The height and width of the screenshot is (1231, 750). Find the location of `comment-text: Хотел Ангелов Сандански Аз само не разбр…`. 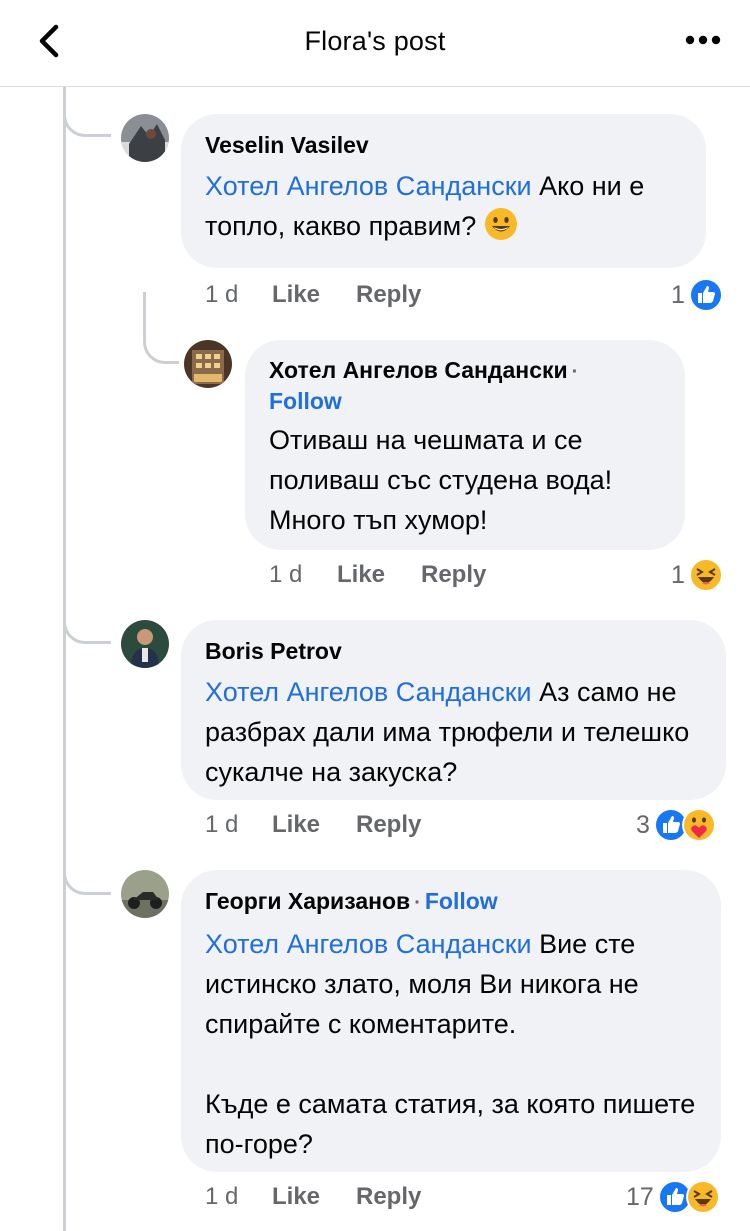

comment-text: Хотел Ангелов Сандански Аз само не разбр… is located at coordinates (453, 732).